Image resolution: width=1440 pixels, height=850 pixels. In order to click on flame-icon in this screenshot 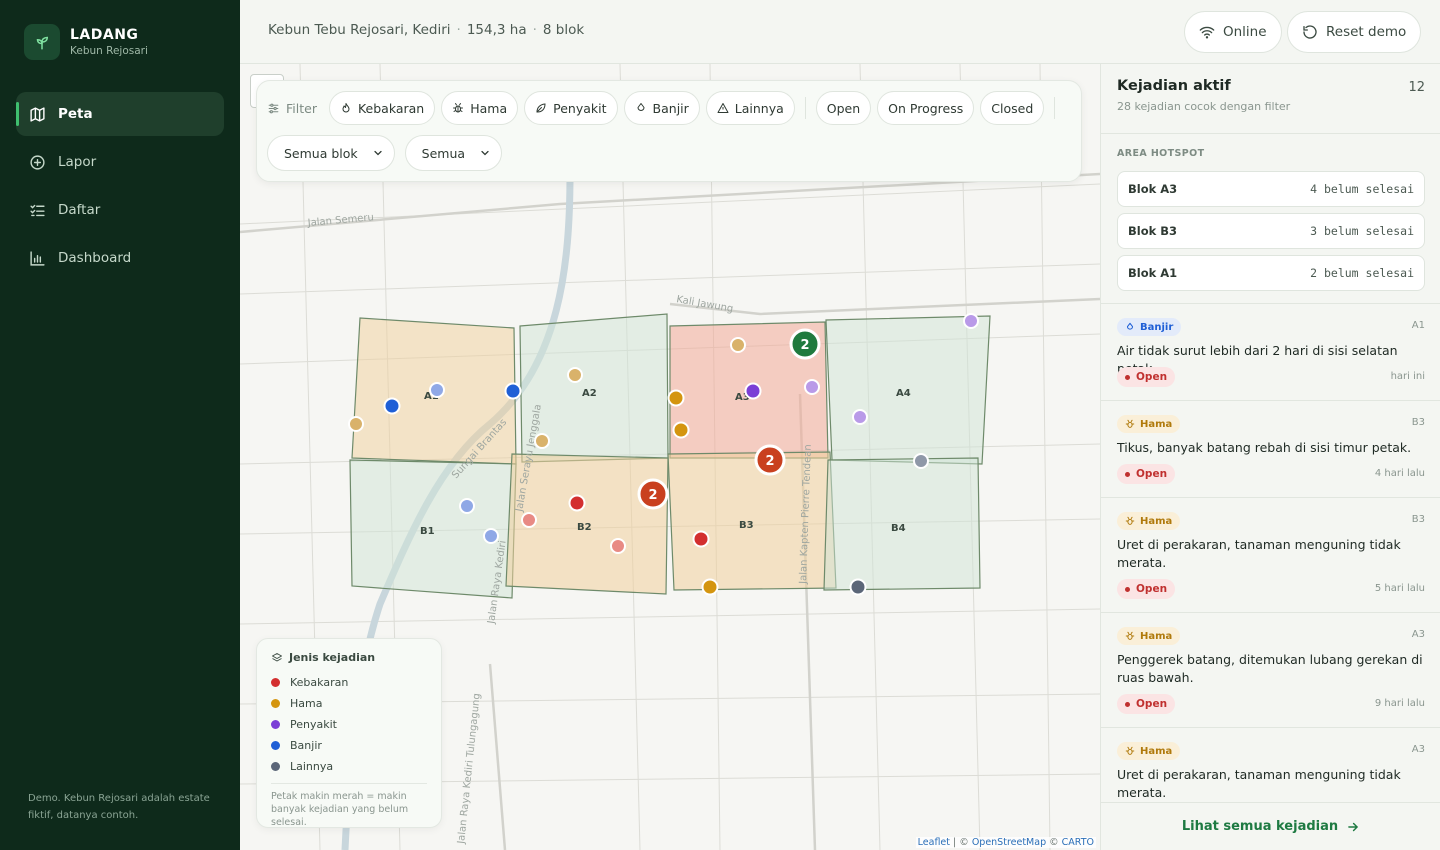, I will do `click(346, 108)`.